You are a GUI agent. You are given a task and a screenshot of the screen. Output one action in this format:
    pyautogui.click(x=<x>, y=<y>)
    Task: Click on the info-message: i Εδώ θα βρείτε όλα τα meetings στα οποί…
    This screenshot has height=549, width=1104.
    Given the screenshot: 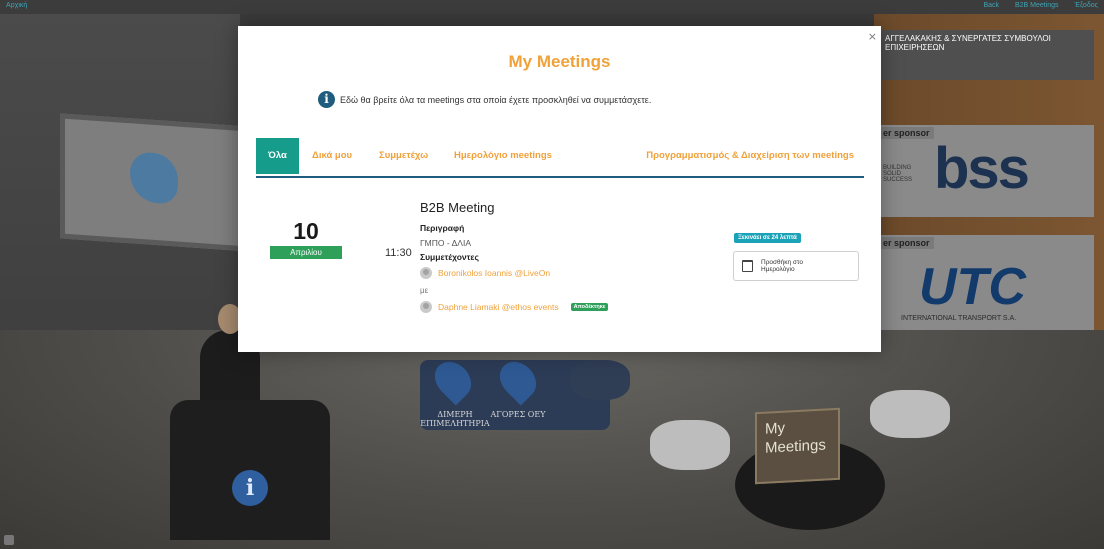 What is the action you would take?
    pyautogui.click(x=484, y=99)
    